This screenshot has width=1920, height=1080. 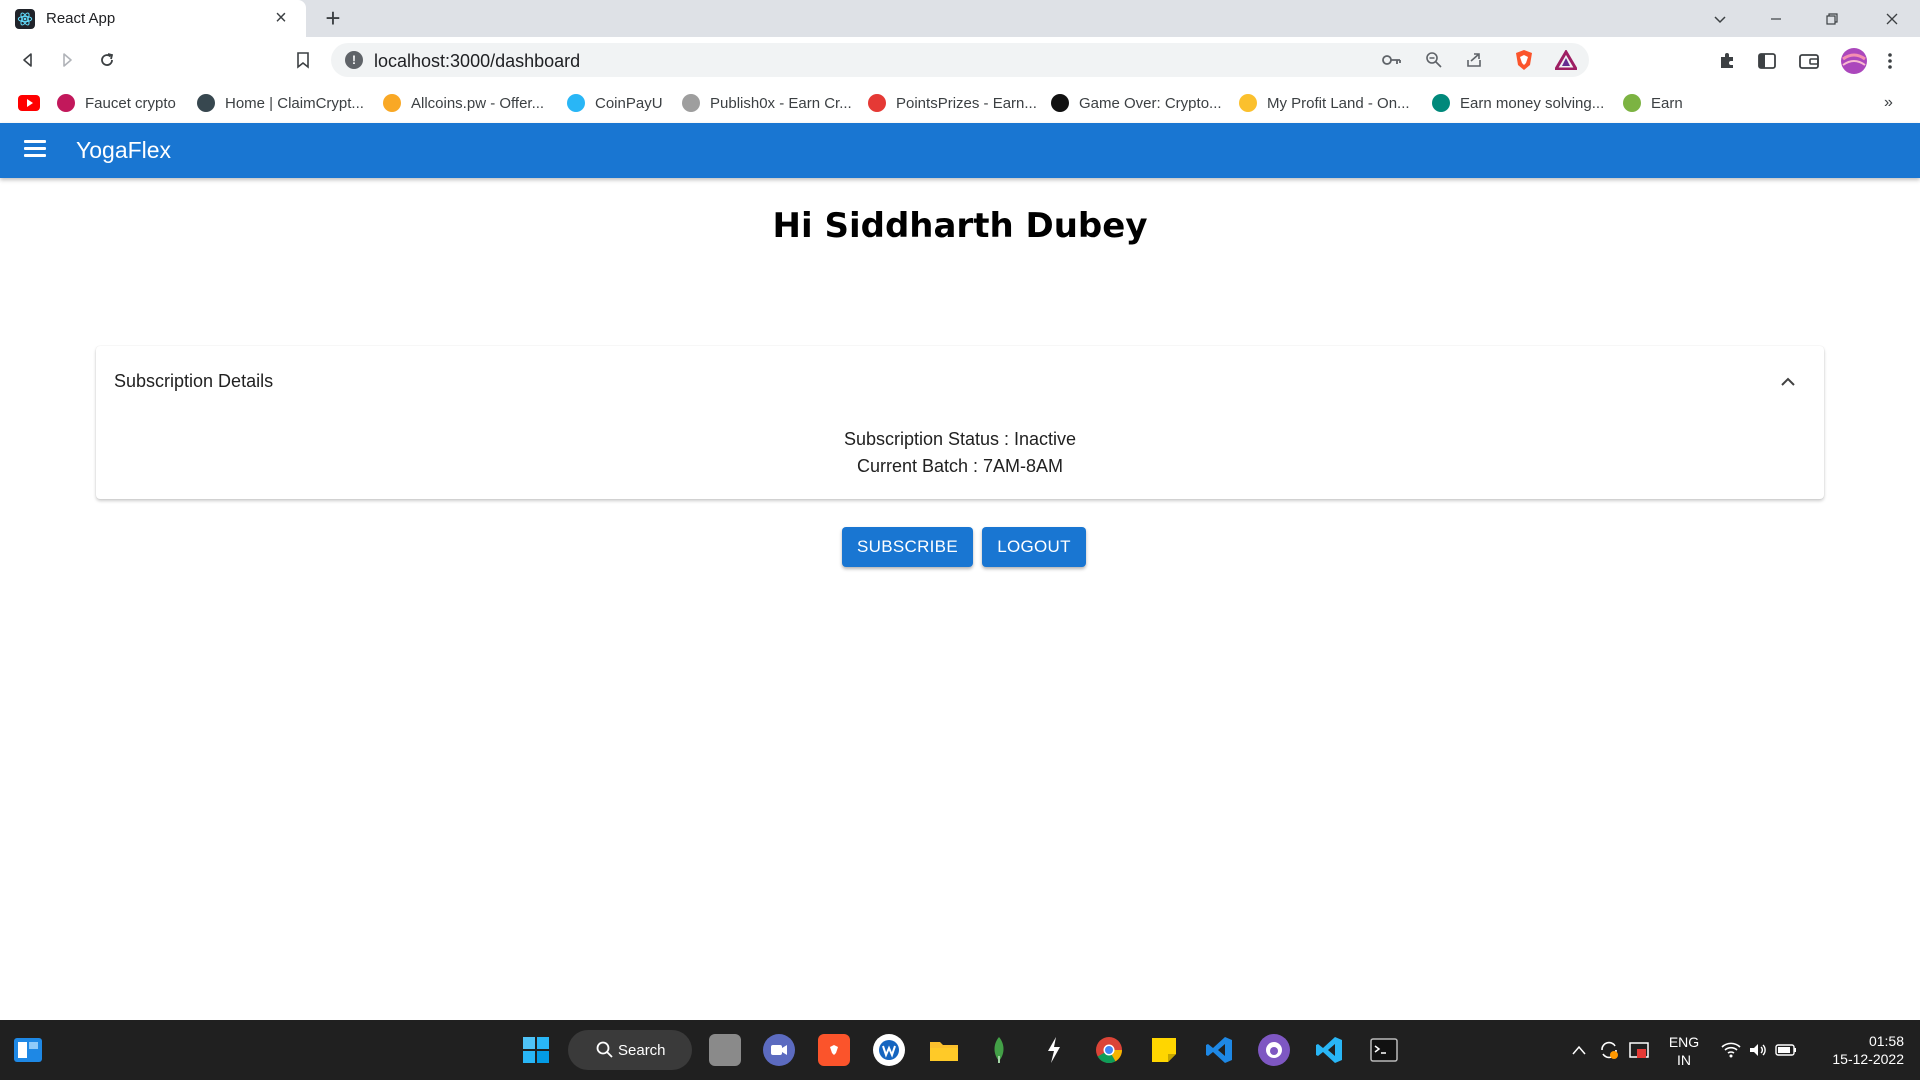 I want to click on wps-icon, so click(x=889, y=1050).